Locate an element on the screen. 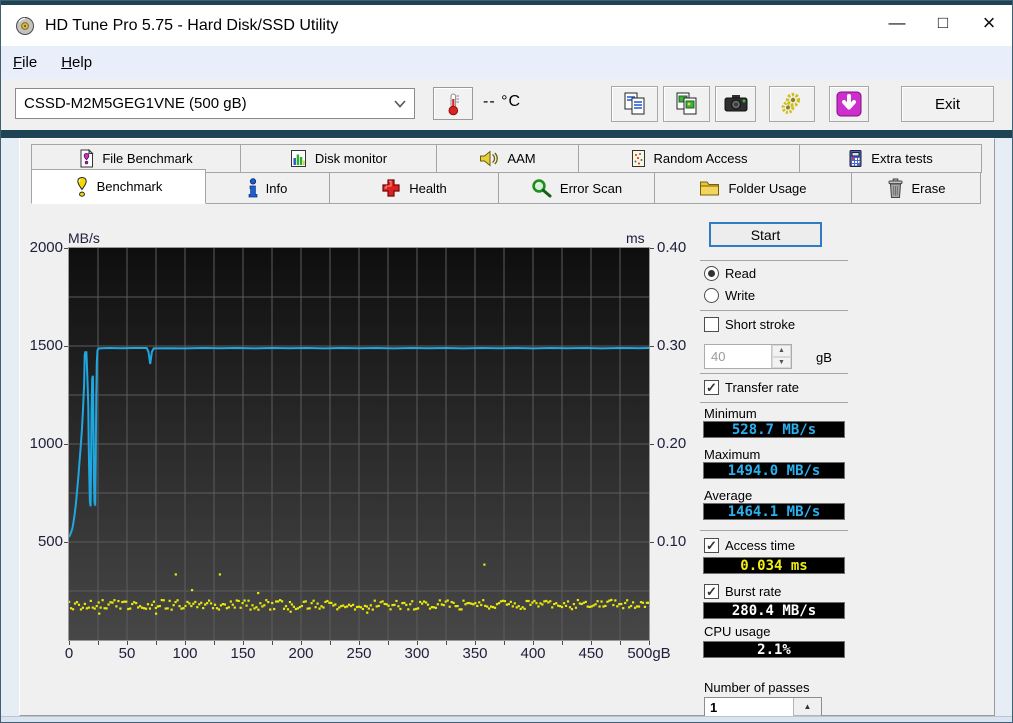 This screenshot has height=723, width=1013. burst-rate-row: ✓ Burst rate is located at coordinates (742, 591).